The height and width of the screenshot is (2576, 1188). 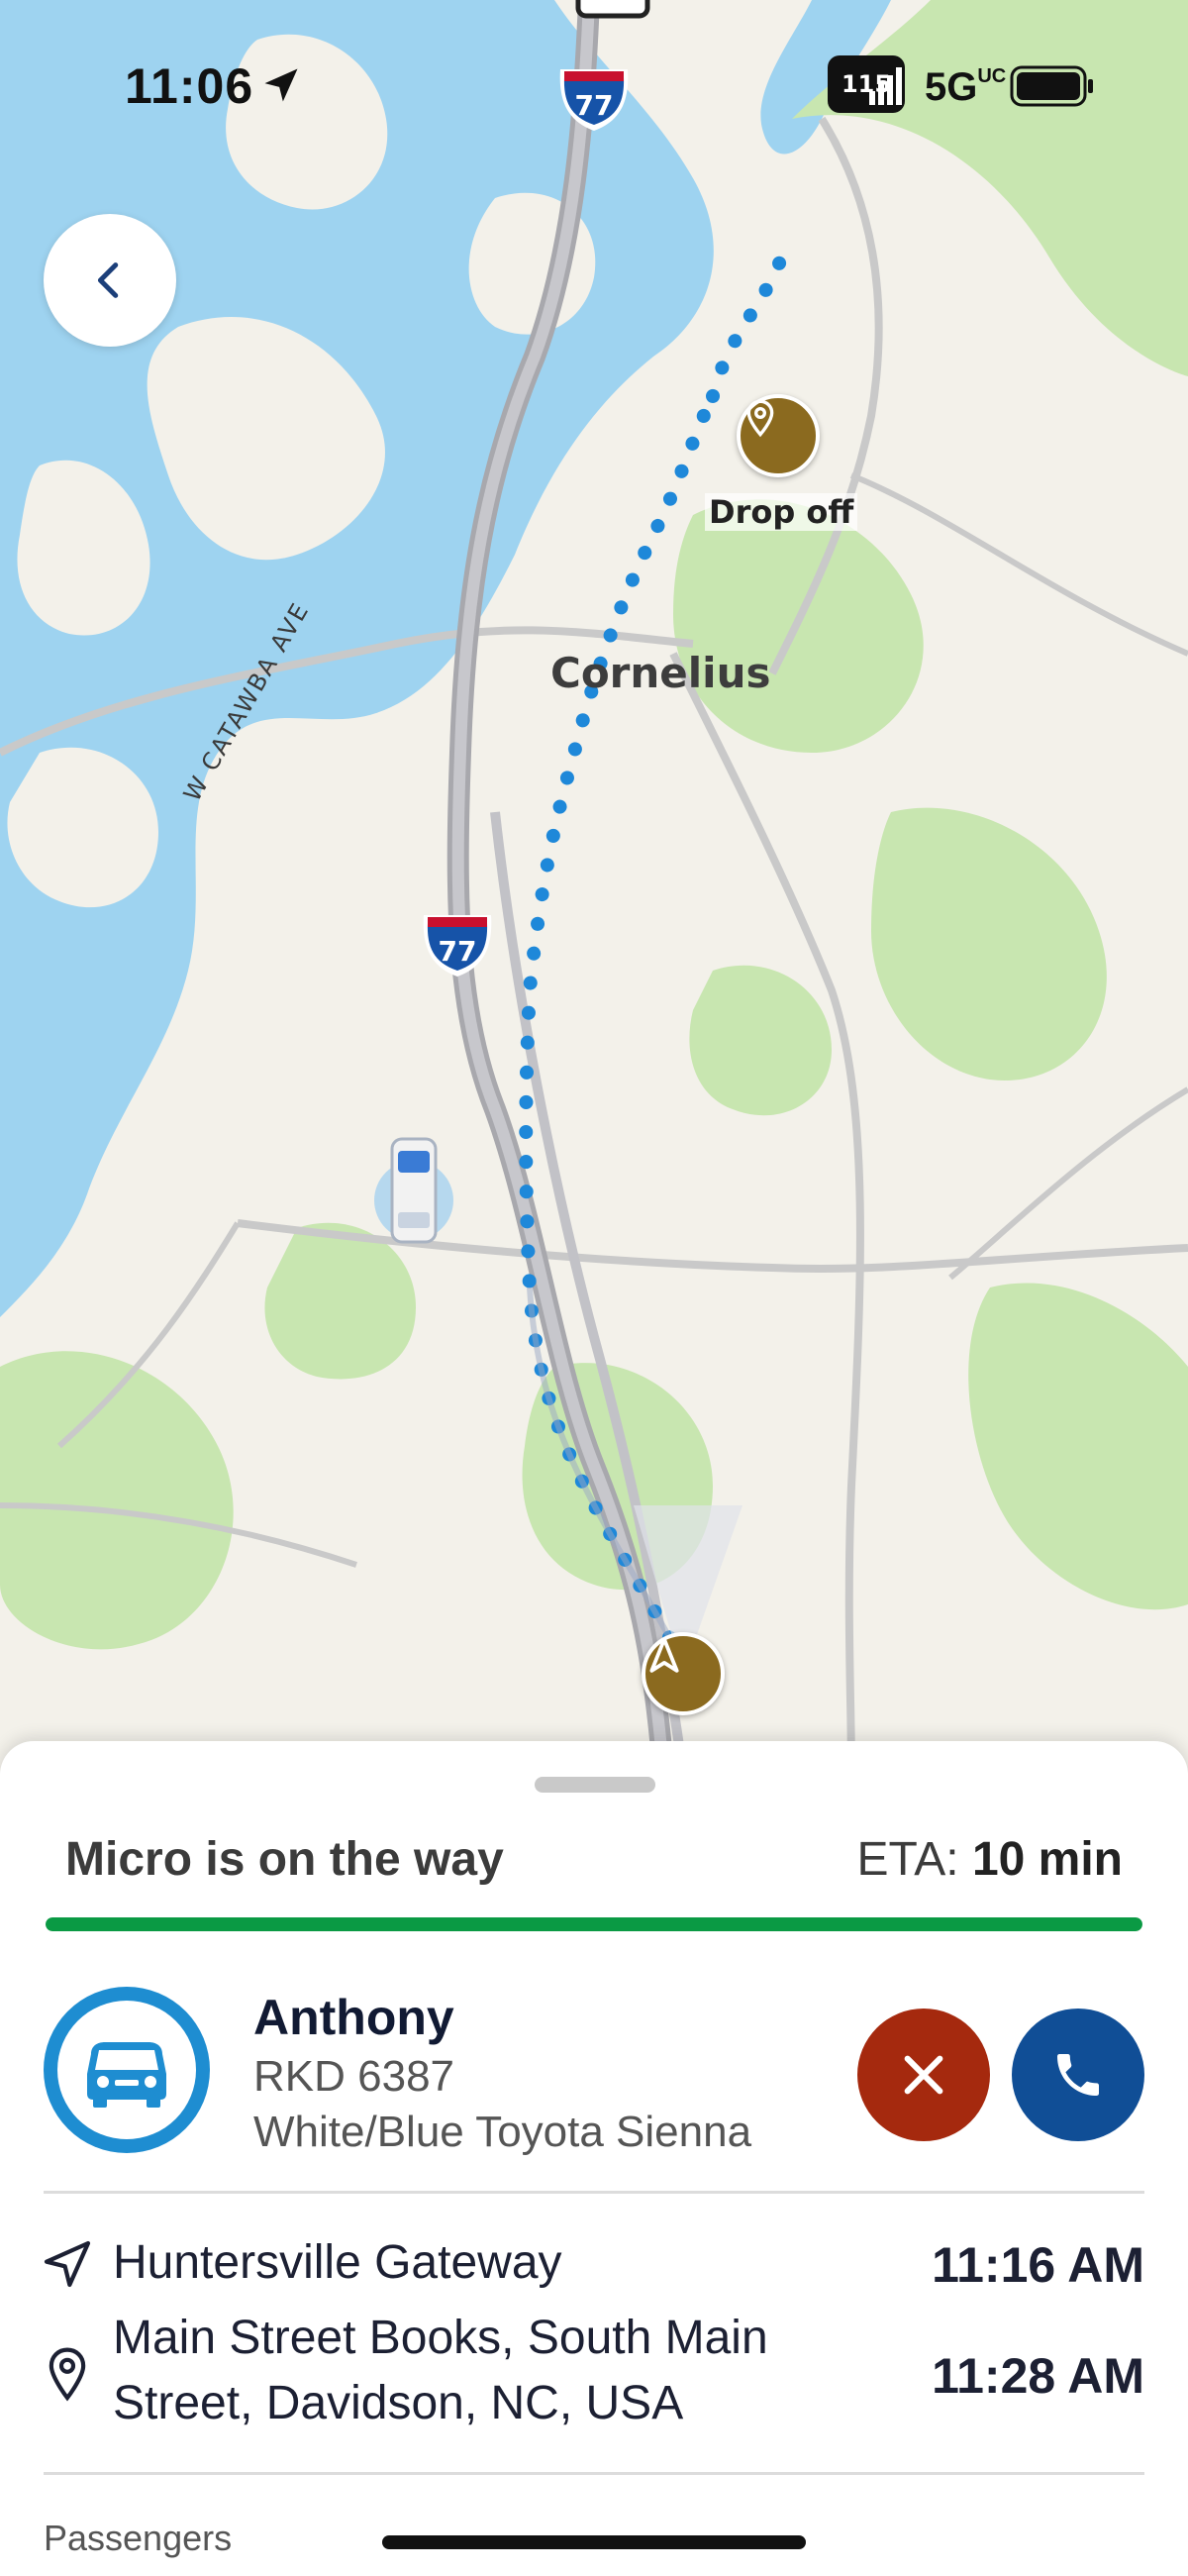 I want to click on back-button, so click(x=110, y=280).